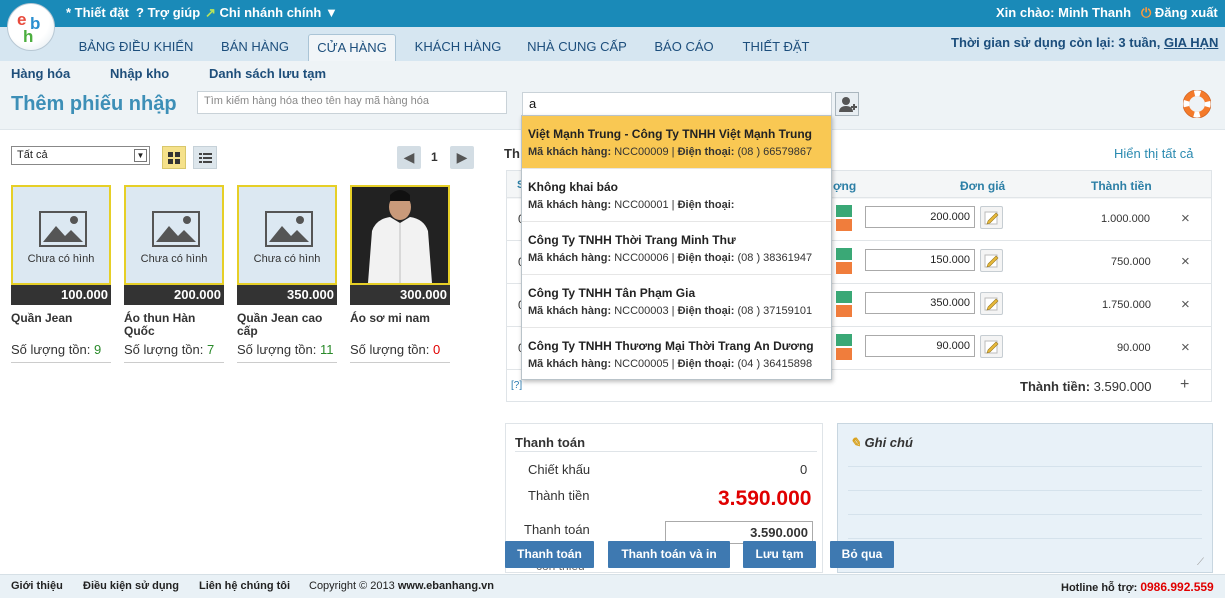 This screenshot has height=598, width=1225. I want to click on footer-contact-link: Liên hệ chúng tôi, so click(244, 586).